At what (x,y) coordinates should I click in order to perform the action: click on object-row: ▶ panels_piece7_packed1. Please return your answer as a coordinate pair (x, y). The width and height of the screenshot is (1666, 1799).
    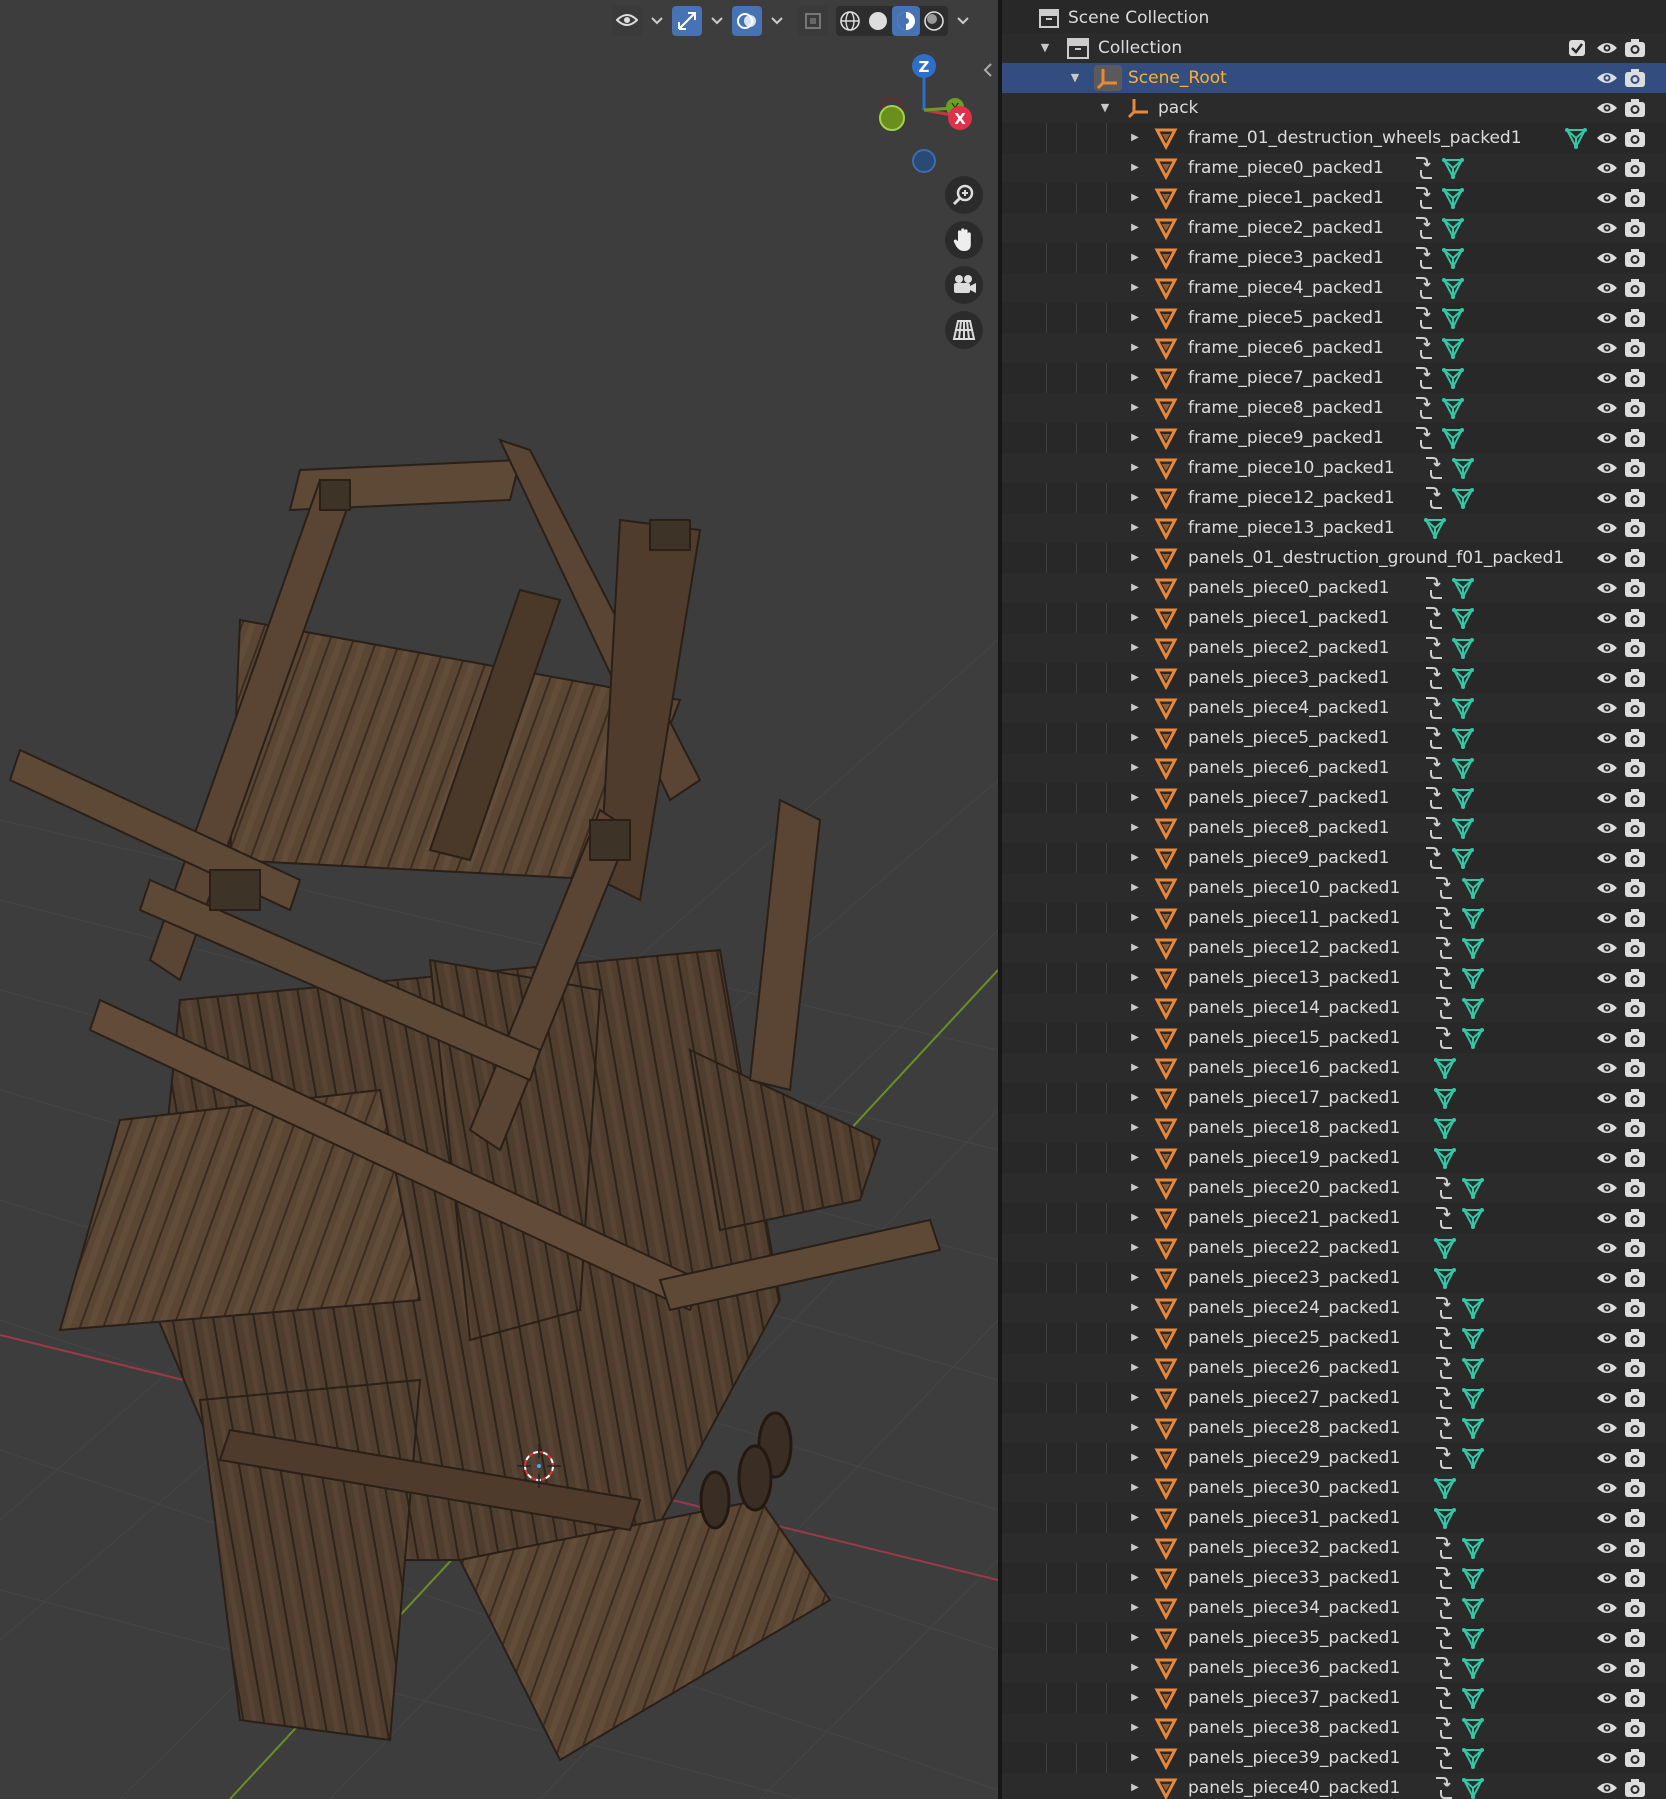
    Looking at the image, I should click on (1334, 798).